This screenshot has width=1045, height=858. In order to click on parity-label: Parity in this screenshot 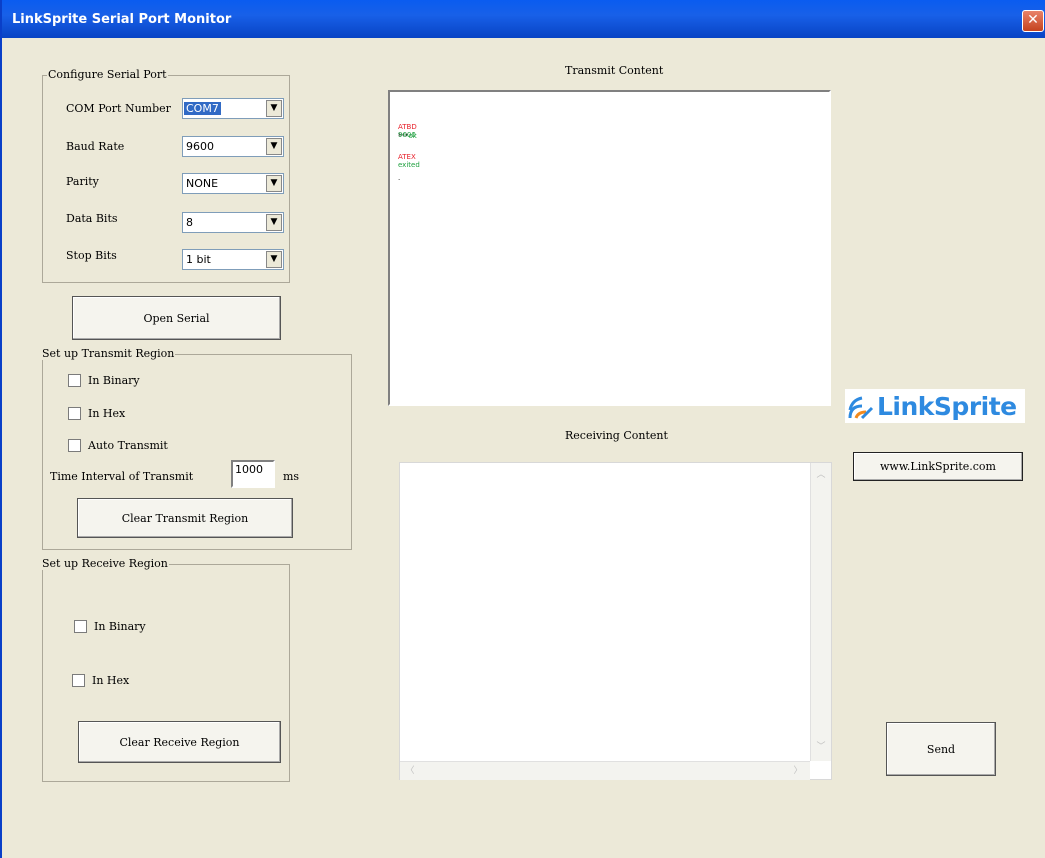, I will do `click(82, 181)`.